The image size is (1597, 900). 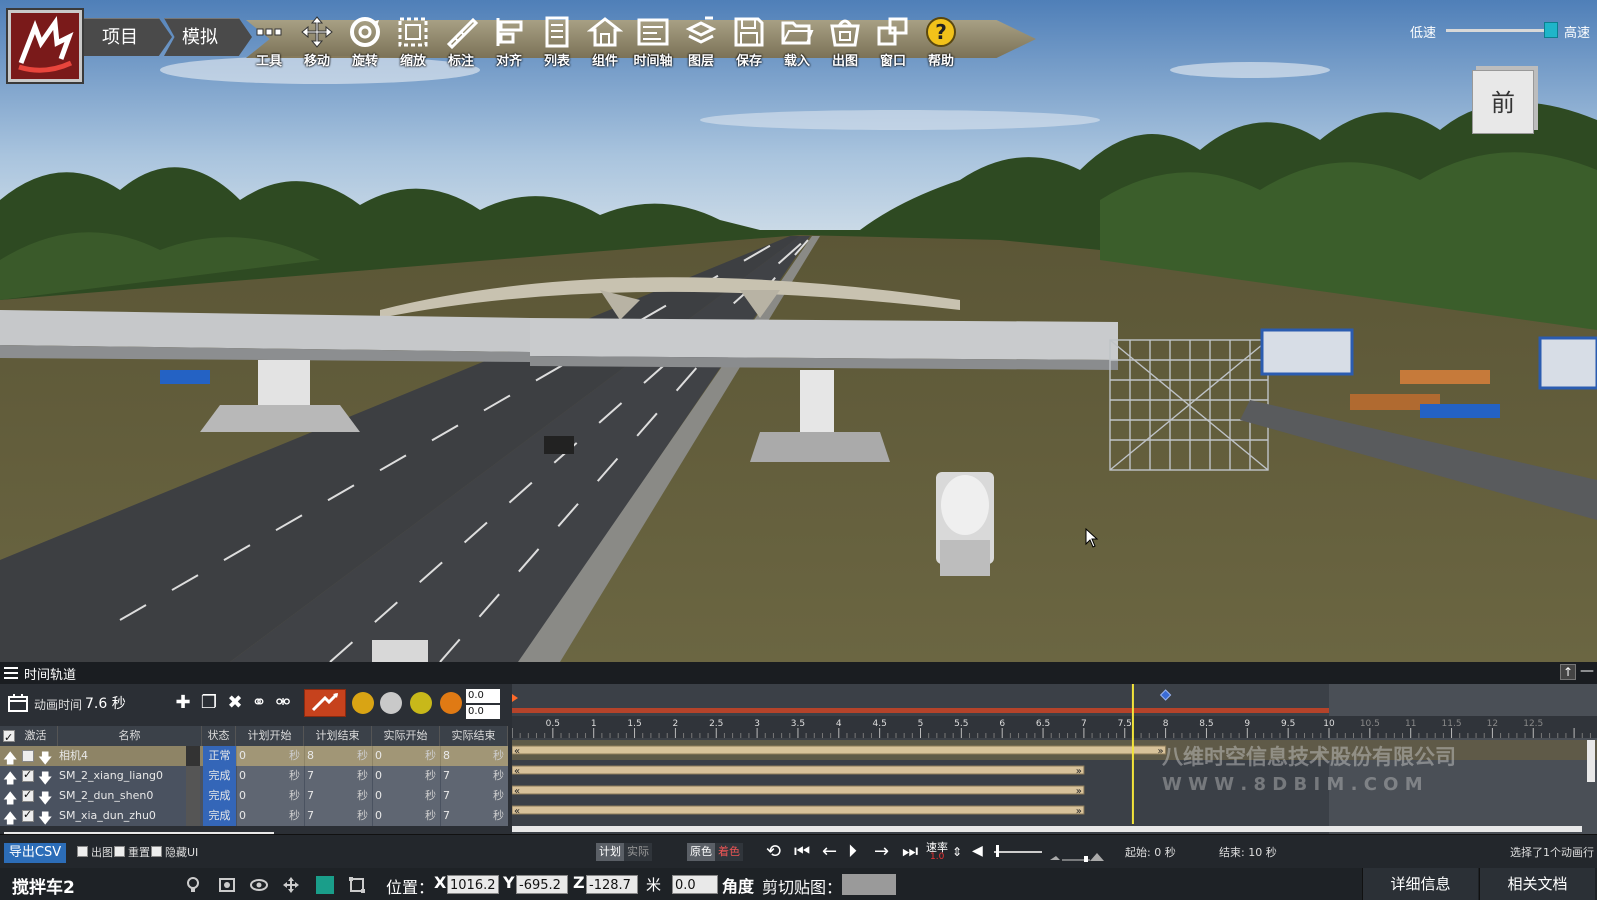 What do you see at coordinates (1587, 672) in the screenshot?
I see `minimize-icon: —` at bounding box center [1587, 672].